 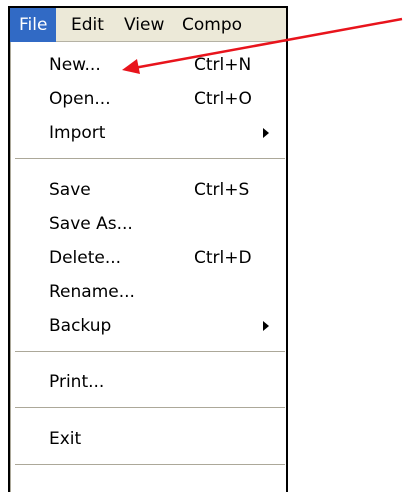 What do you see at coordinates (131, 66) in the screenshot?
I see `arrow-head` at bounding box center [131, 66].